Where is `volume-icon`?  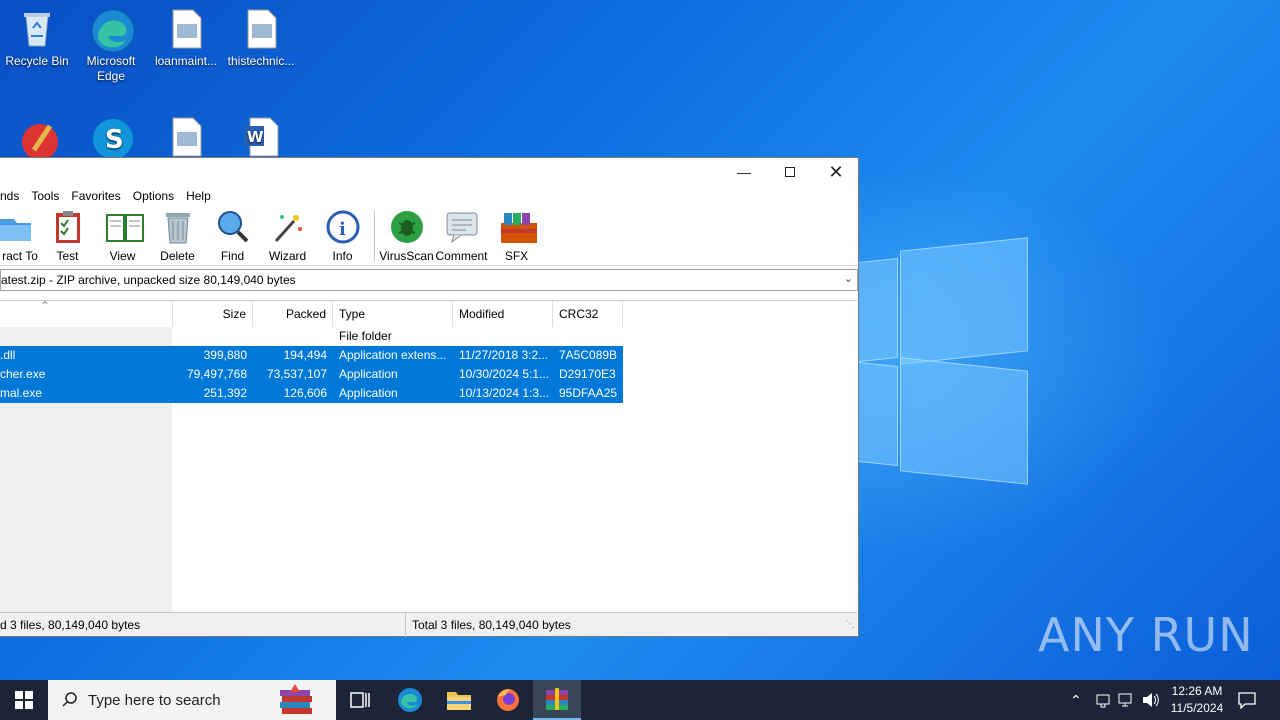
volume-icon is located at coordinates (1151, 700).